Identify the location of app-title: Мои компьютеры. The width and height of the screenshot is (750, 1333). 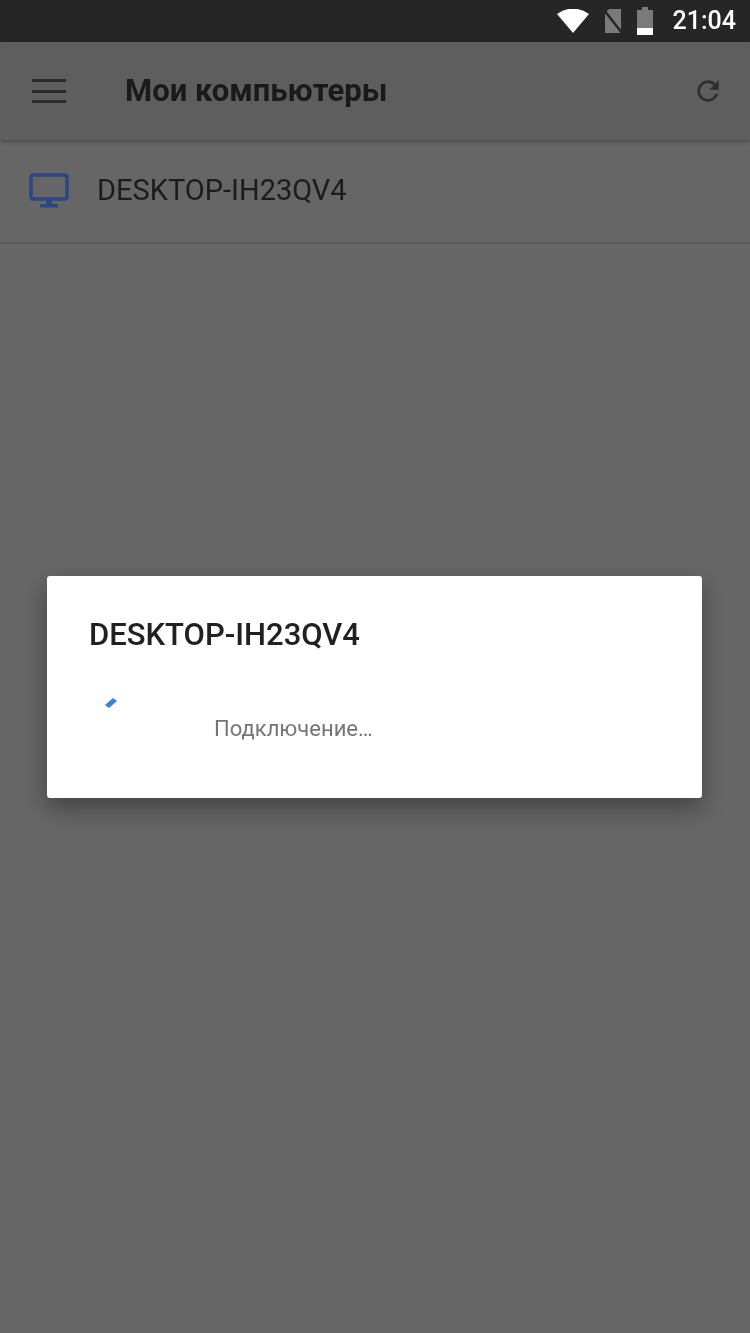
(256, 90).